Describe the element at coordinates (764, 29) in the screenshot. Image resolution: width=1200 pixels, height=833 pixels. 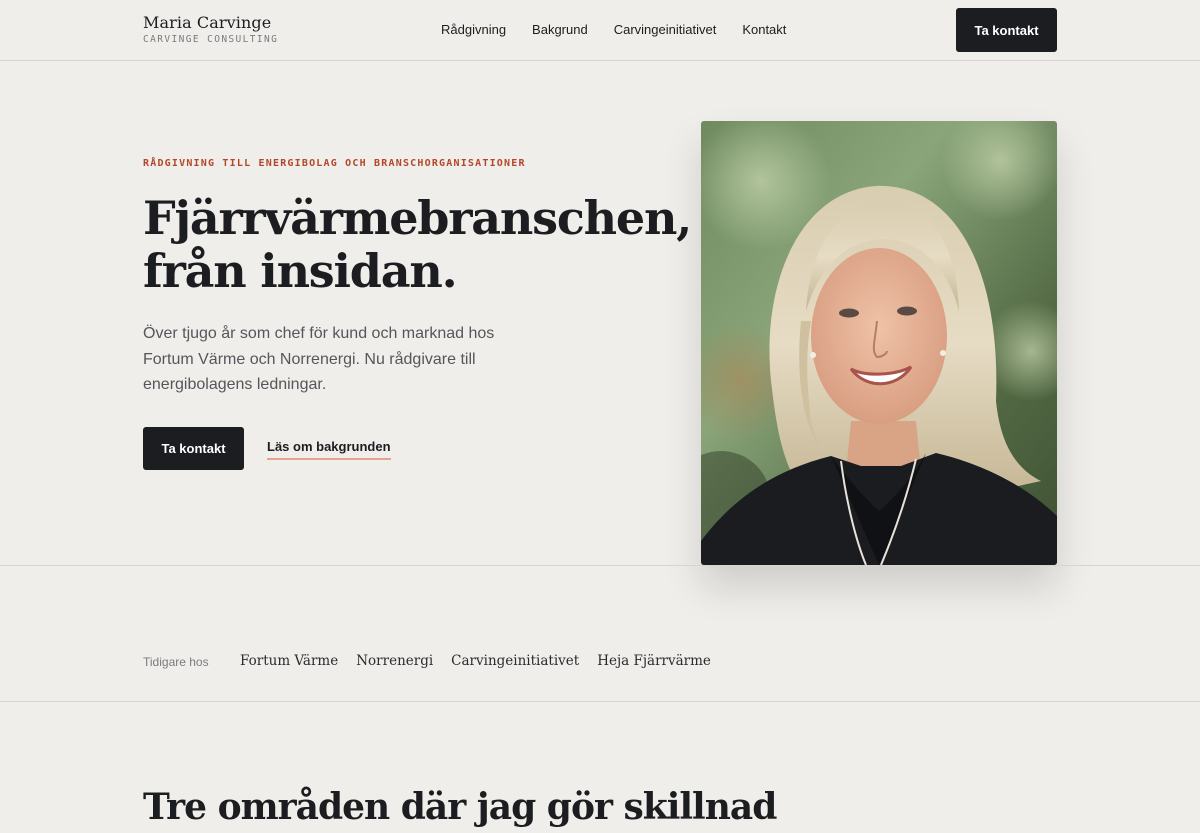
I see `nav-item-kontakt: Kontakt` at that location.